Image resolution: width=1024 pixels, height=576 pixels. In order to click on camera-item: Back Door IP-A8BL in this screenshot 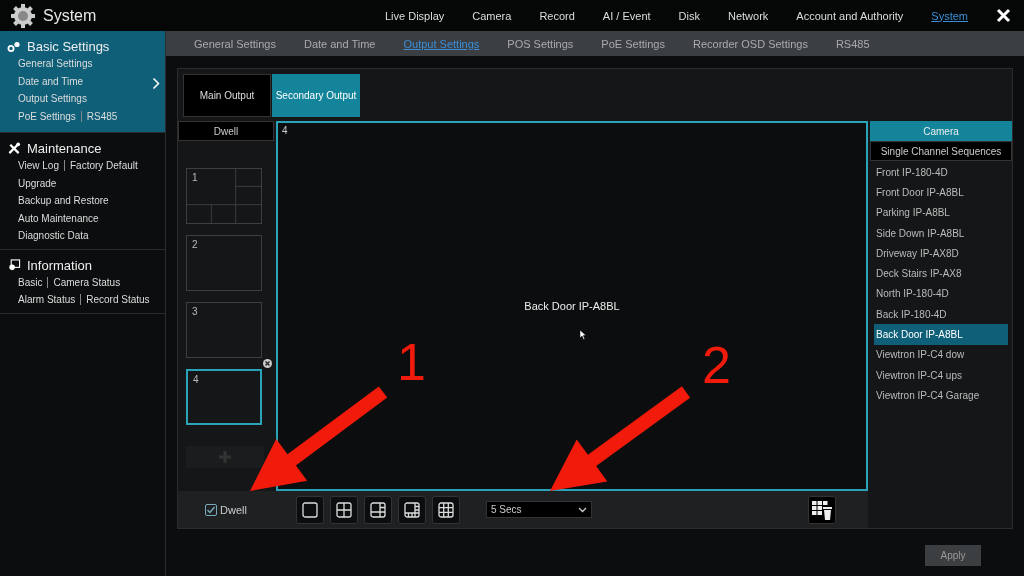, I will do `click(941, 334)`.